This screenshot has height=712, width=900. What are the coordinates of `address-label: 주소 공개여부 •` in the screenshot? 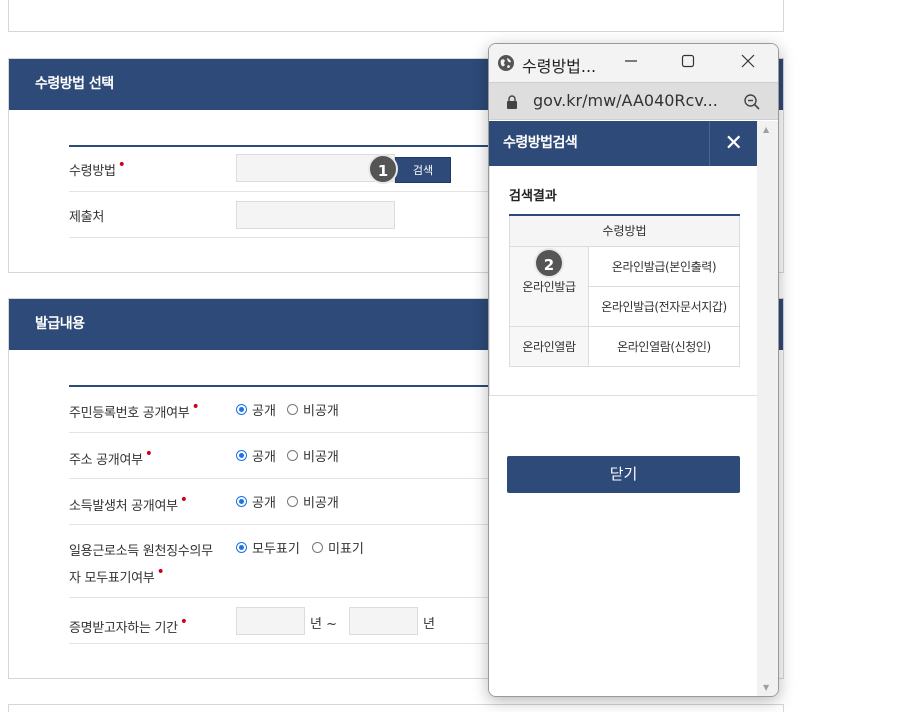 It's located at (111, 457).